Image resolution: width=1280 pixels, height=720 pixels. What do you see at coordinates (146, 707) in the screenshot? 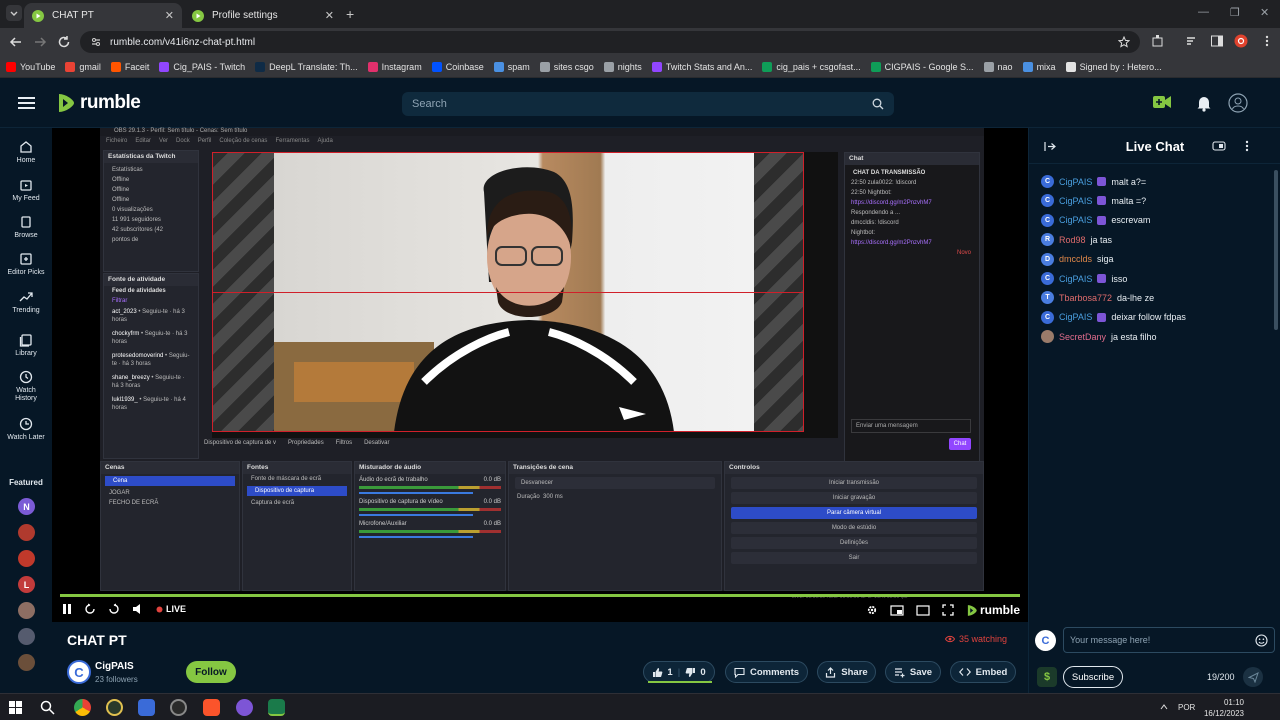
I see `app-taskbar-icon` at bounding box center [146, 707].